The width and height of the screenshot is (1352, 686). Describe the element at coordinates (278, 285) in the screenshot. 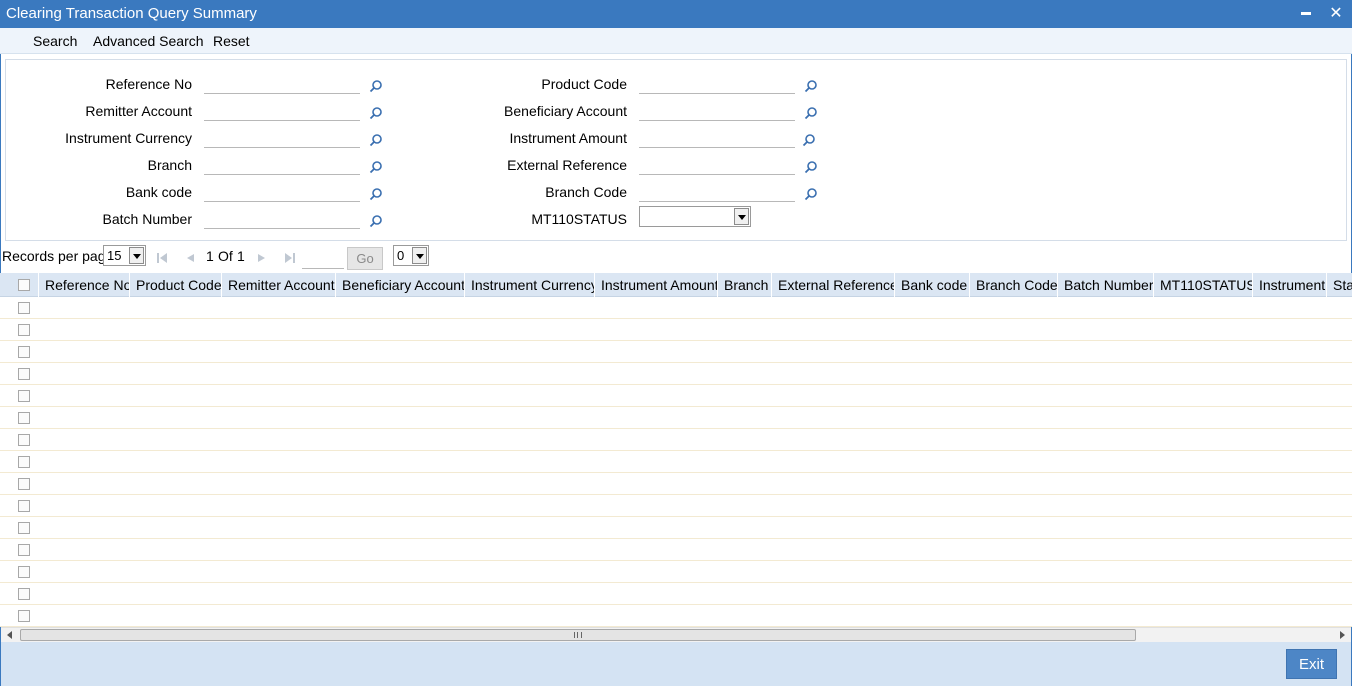

I see `column-header-remitter-account: Remitter Account` at that location.